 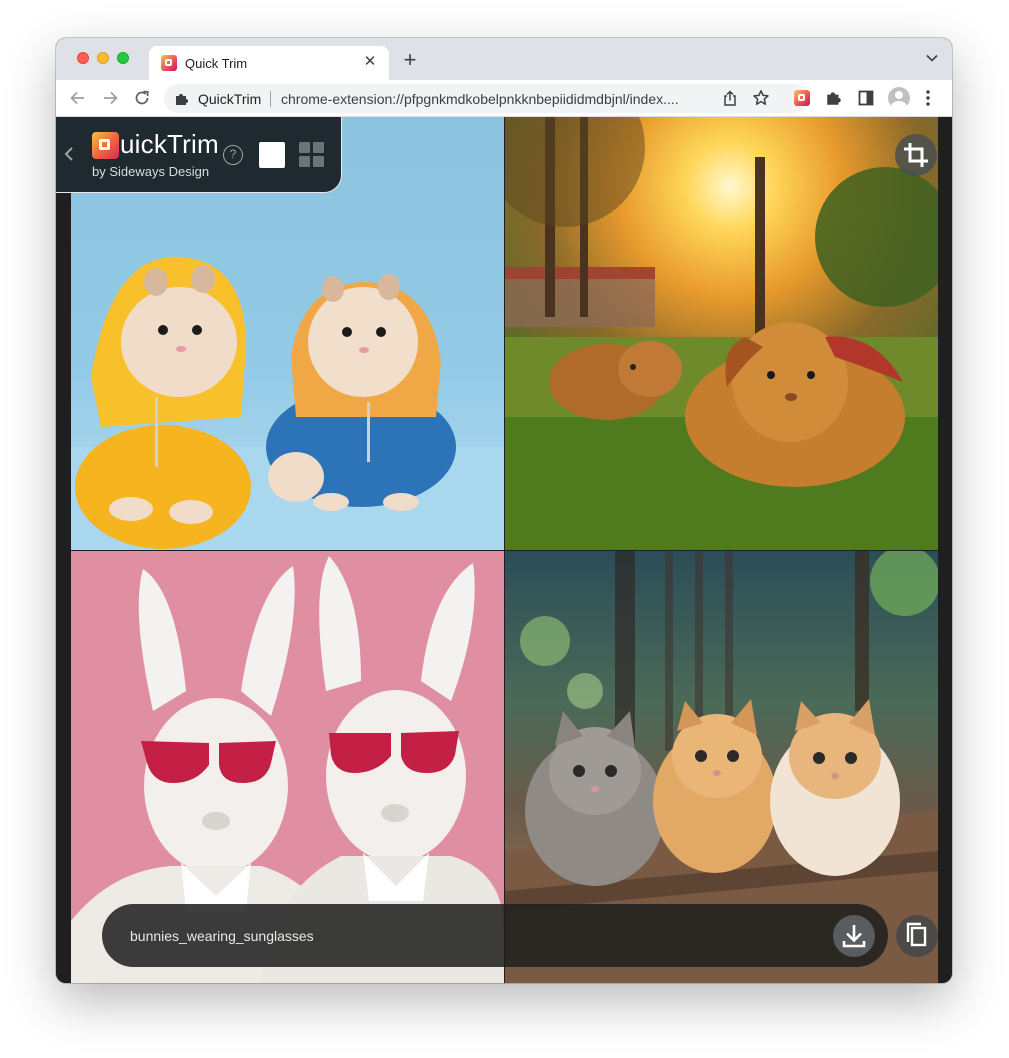 I want to click on maximize-window-button, so click(x=123, y=58).